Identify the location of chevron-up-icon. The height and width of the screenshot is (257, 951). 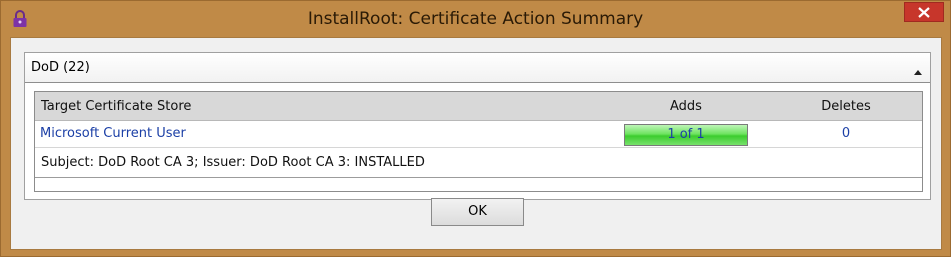
(918, 69).